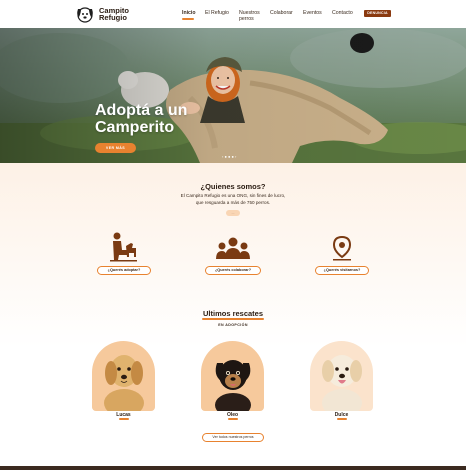  What do you see at coordinates (342, 270) in the screenshot?
I see `visitarnos-button: ¿Querés visitarnos?` at bounding box center [342, 270].